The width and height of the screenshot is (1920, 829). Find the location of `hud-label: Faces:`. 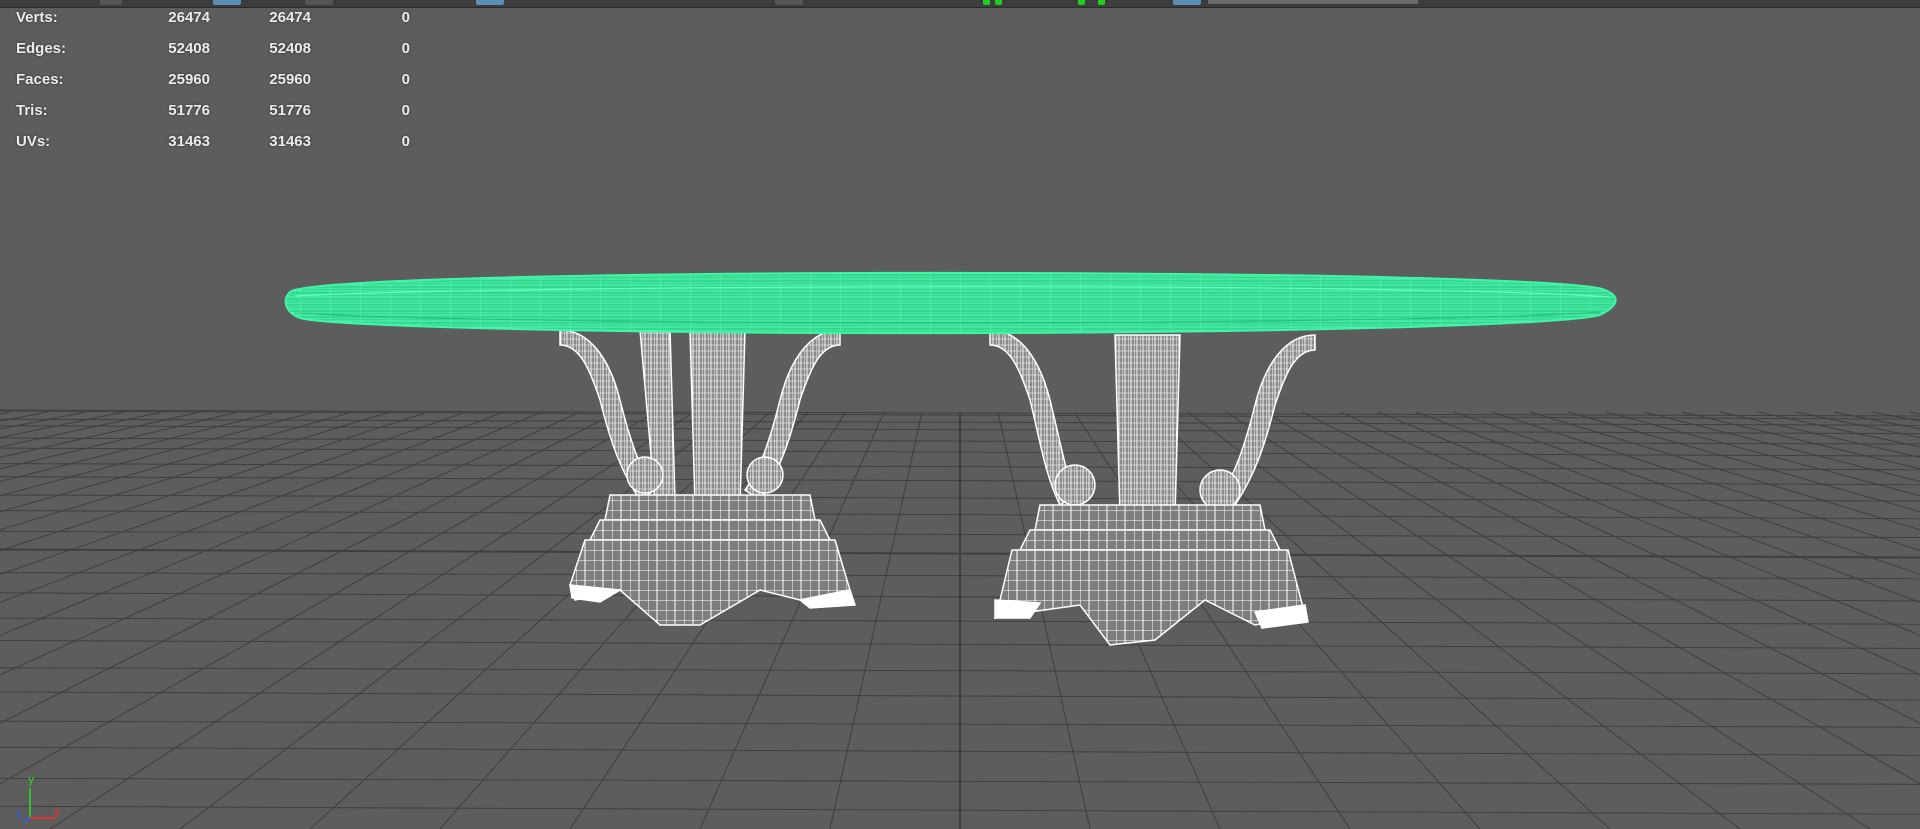

hud-label: Faces: is located at coordinates (40, 79).